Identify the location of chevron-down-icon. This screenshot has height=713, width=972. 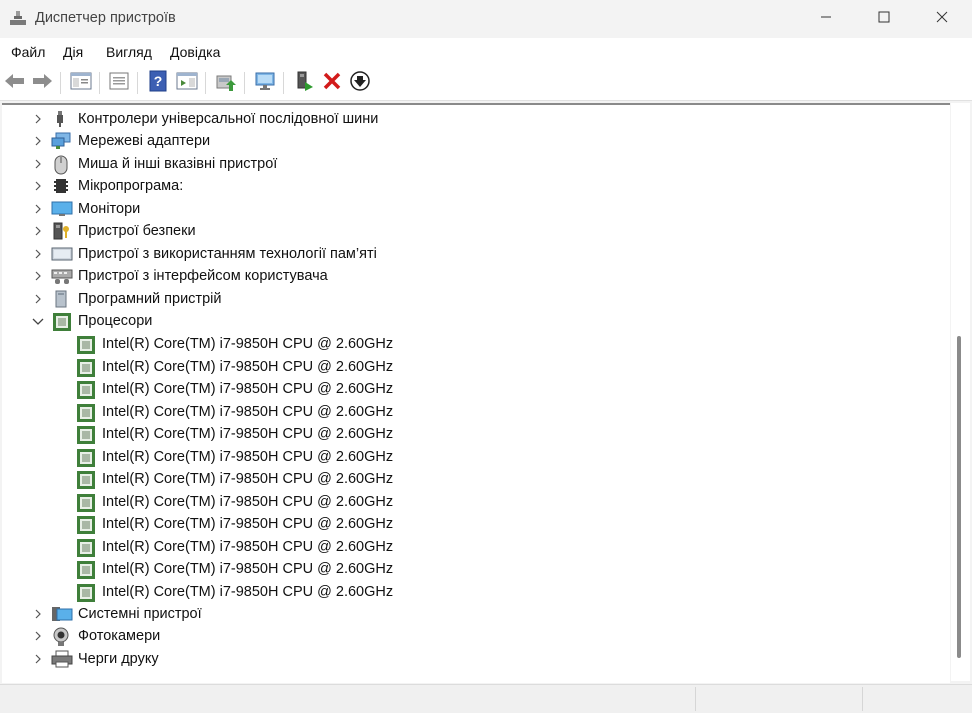
(38, 321).